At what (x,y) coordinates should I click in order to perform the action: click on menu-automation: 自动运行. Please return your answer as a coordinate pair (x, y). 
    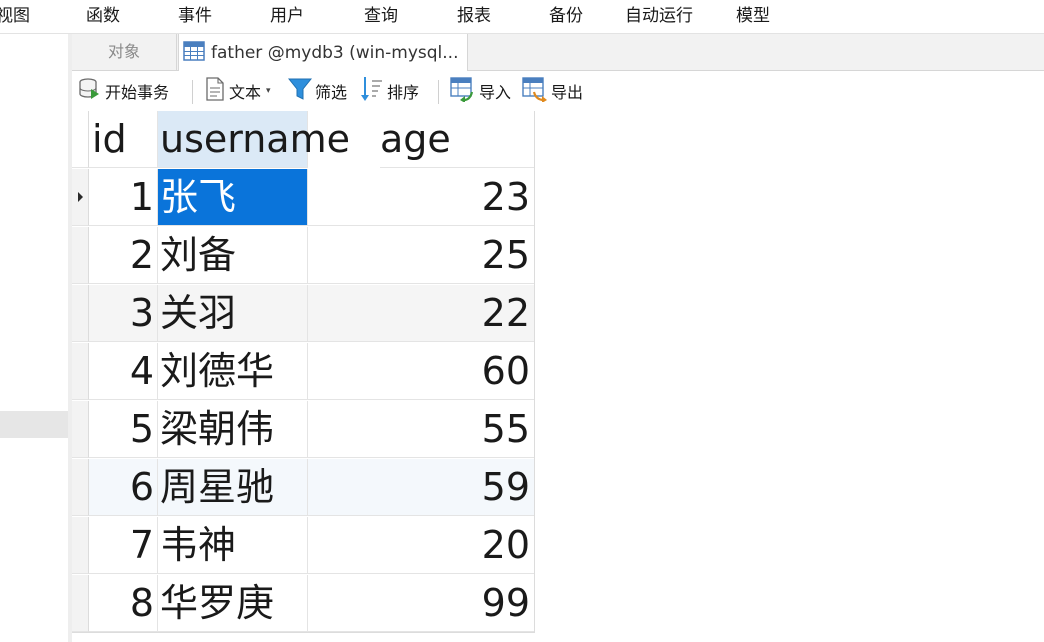
    Looking at the image, I should click on (659, 16).